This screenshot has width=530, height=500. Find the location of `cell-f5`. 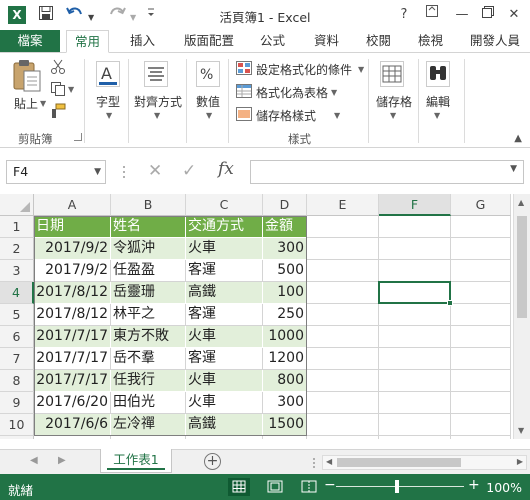

cell-f5 is located at coordinates (415, 315).